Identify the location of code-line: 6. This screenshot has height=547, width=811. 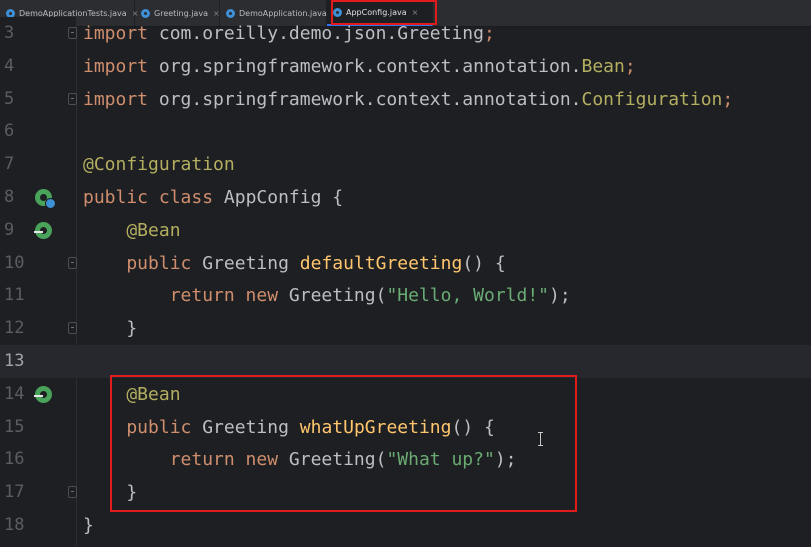
(405, 131).